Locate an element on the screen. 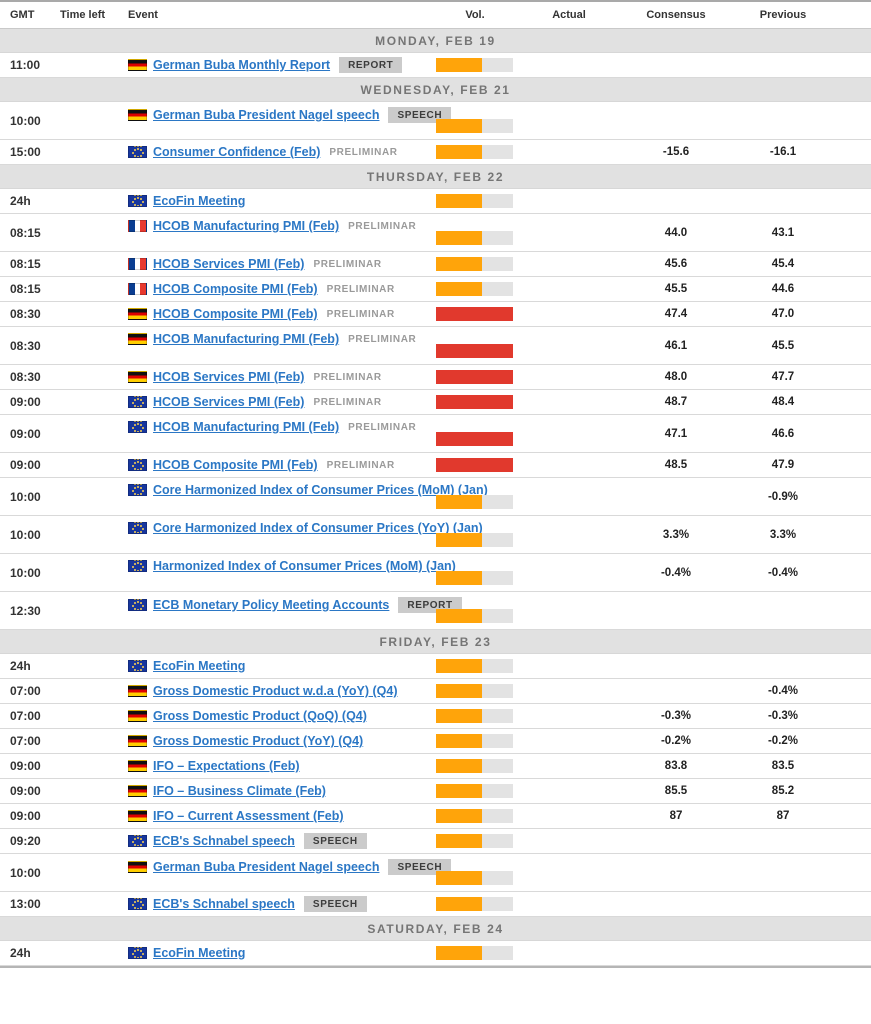  previous-value: 43.1 is located at coordinates (783, 232).